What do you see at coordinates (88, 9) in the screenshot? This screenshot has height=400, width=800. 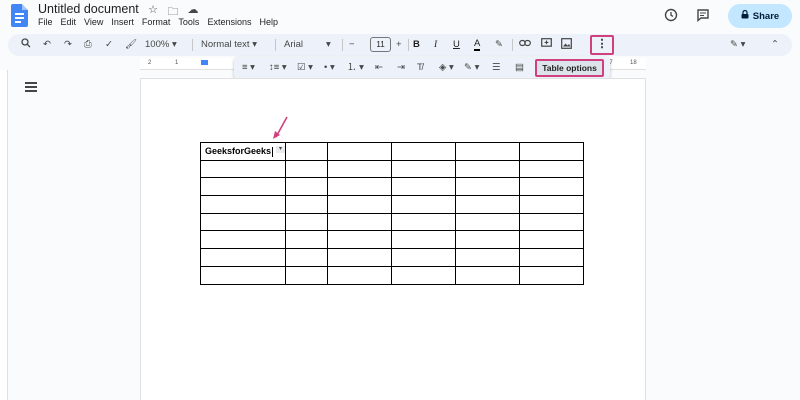 I see `document-title: Untitled document` at bounding box center [88, 9].